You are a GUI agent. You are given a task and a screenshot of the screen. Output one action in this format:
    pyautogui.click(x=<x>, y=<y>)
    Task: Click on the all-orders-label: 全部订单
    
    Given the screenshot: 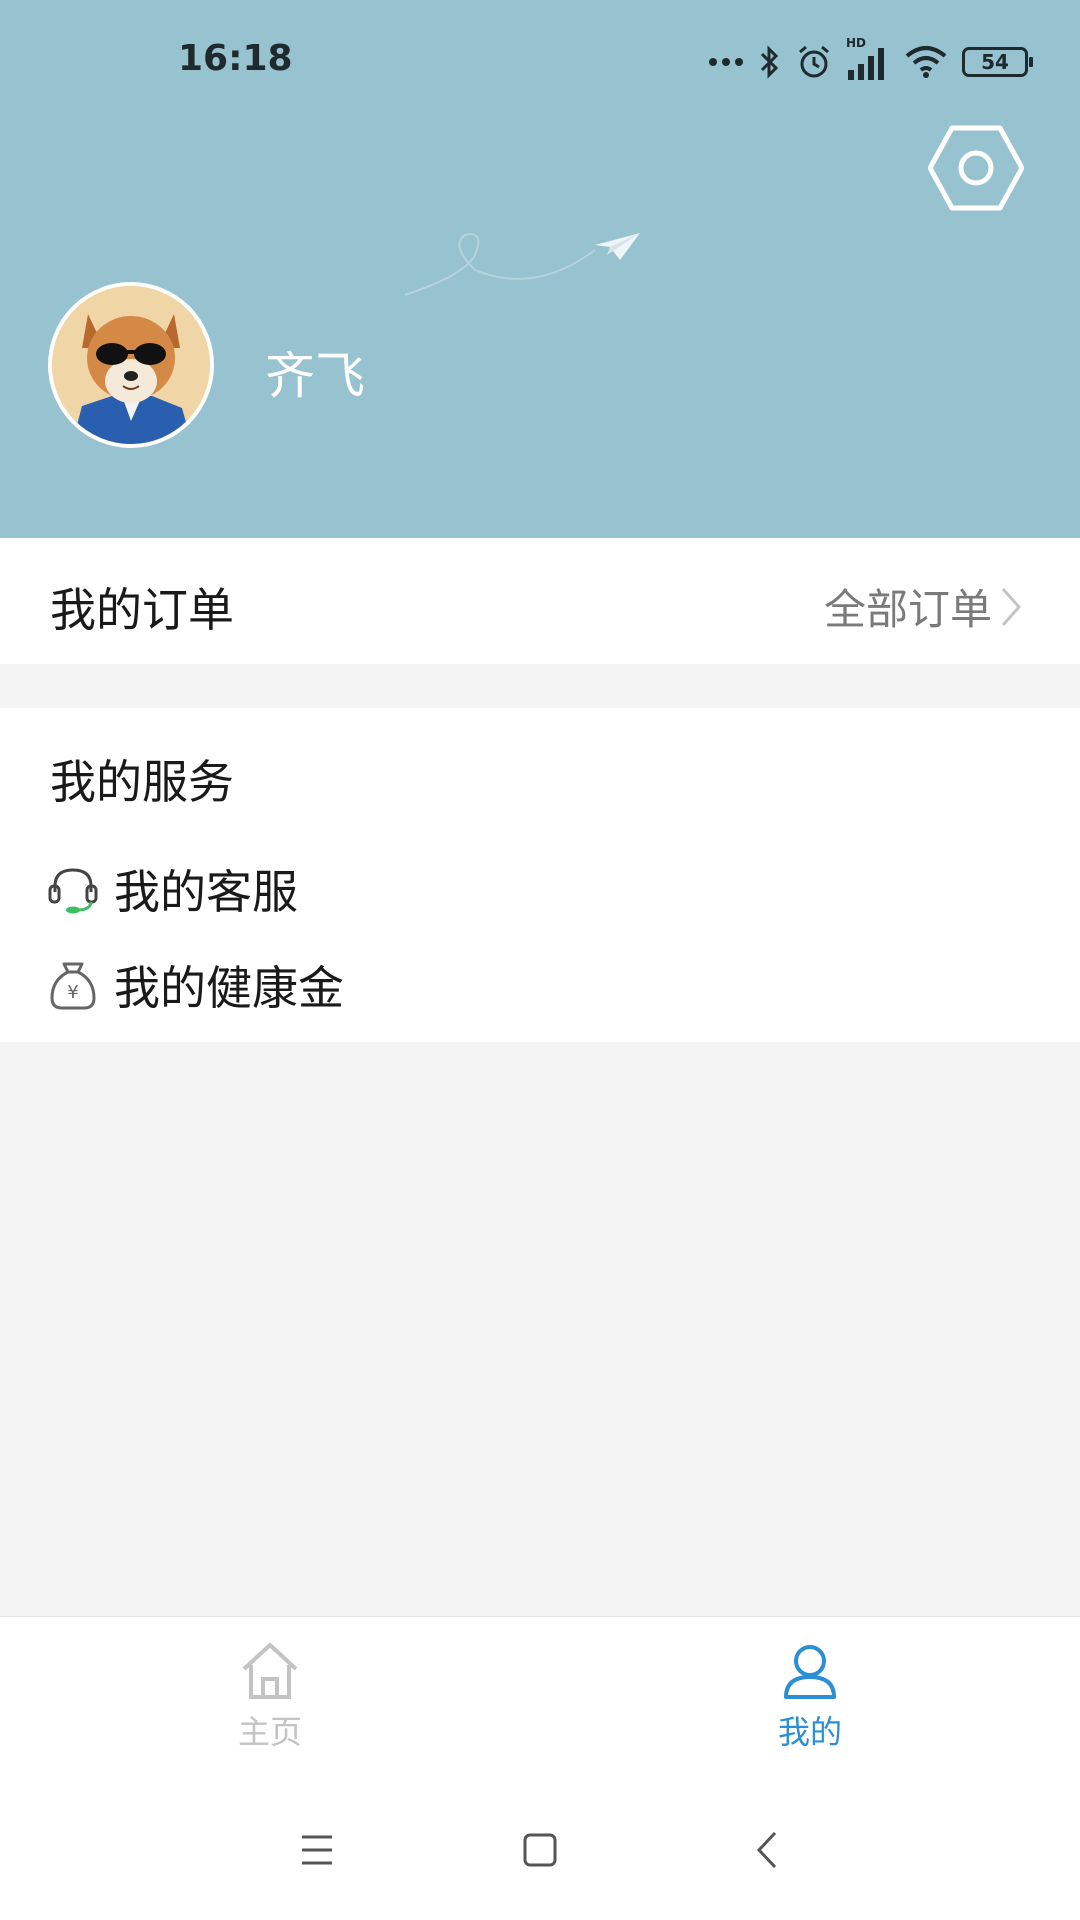 What is the action you would take?
    pyautogui.click(x=907, y=609)
    